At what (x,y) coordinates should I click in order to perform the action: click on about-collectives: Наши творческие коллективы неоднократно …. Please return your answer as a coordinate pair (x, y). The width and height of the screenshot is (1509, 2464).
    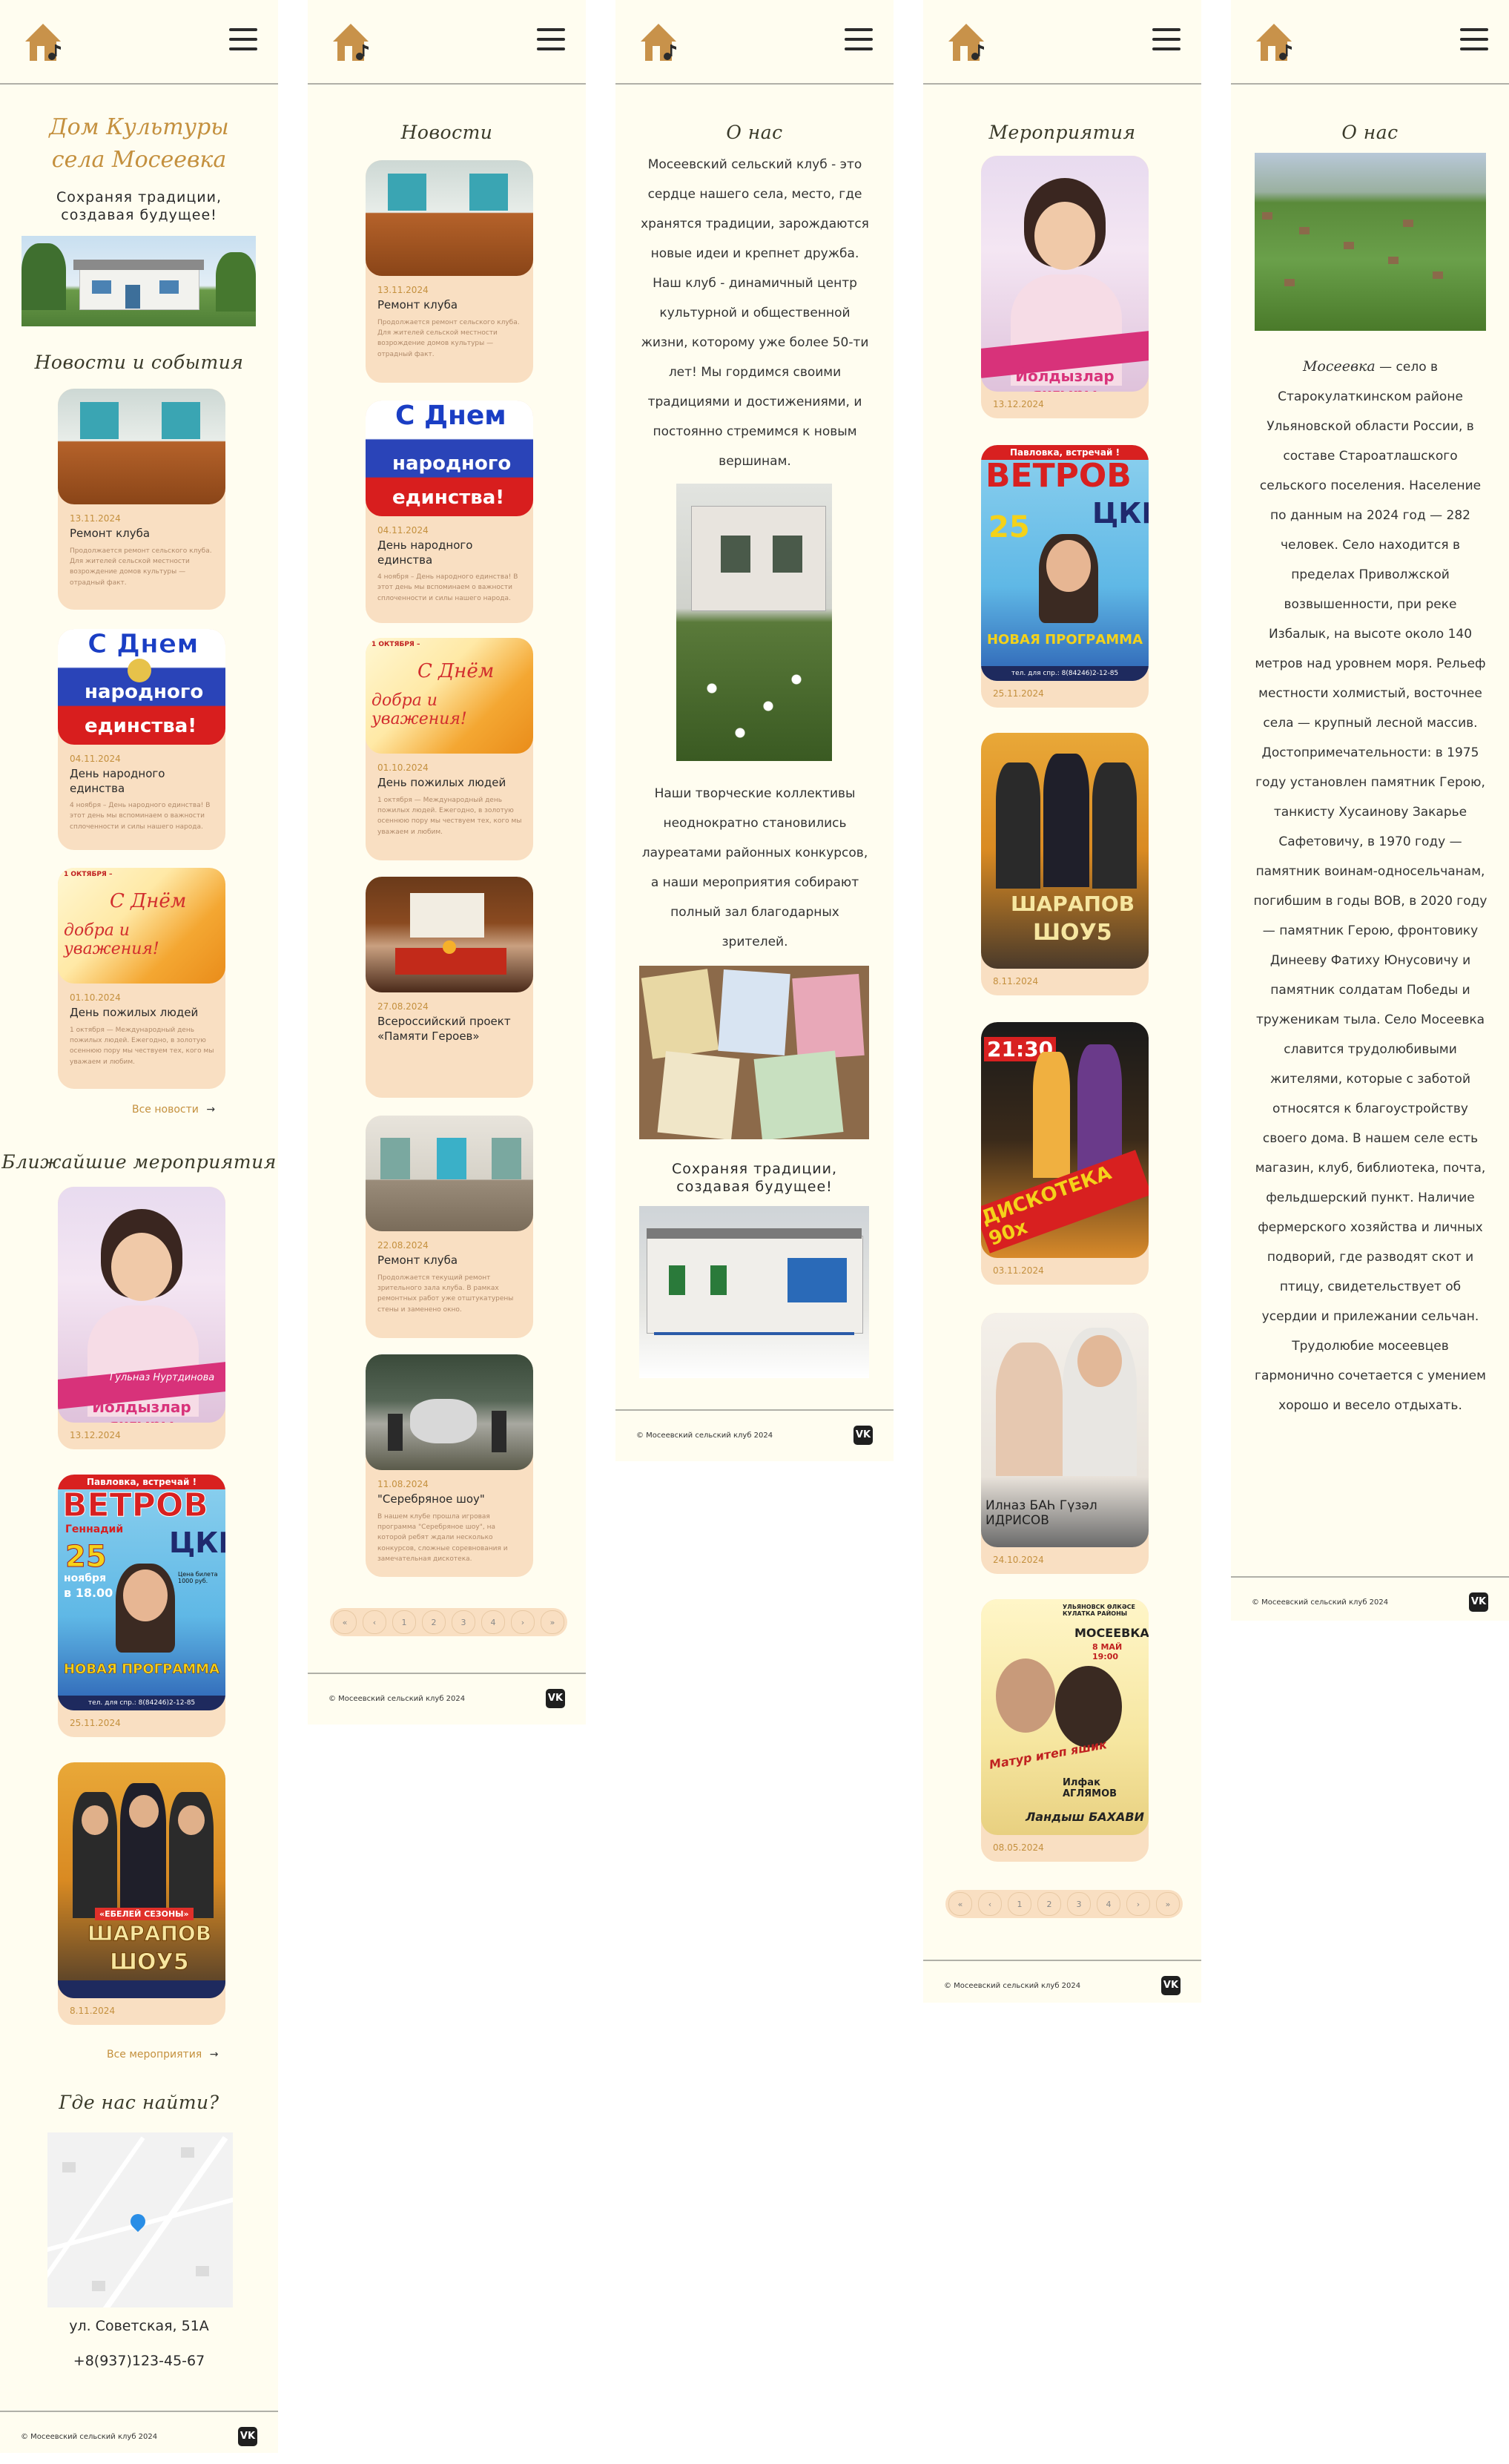
    Looking at the image, I should click on (754, 867).